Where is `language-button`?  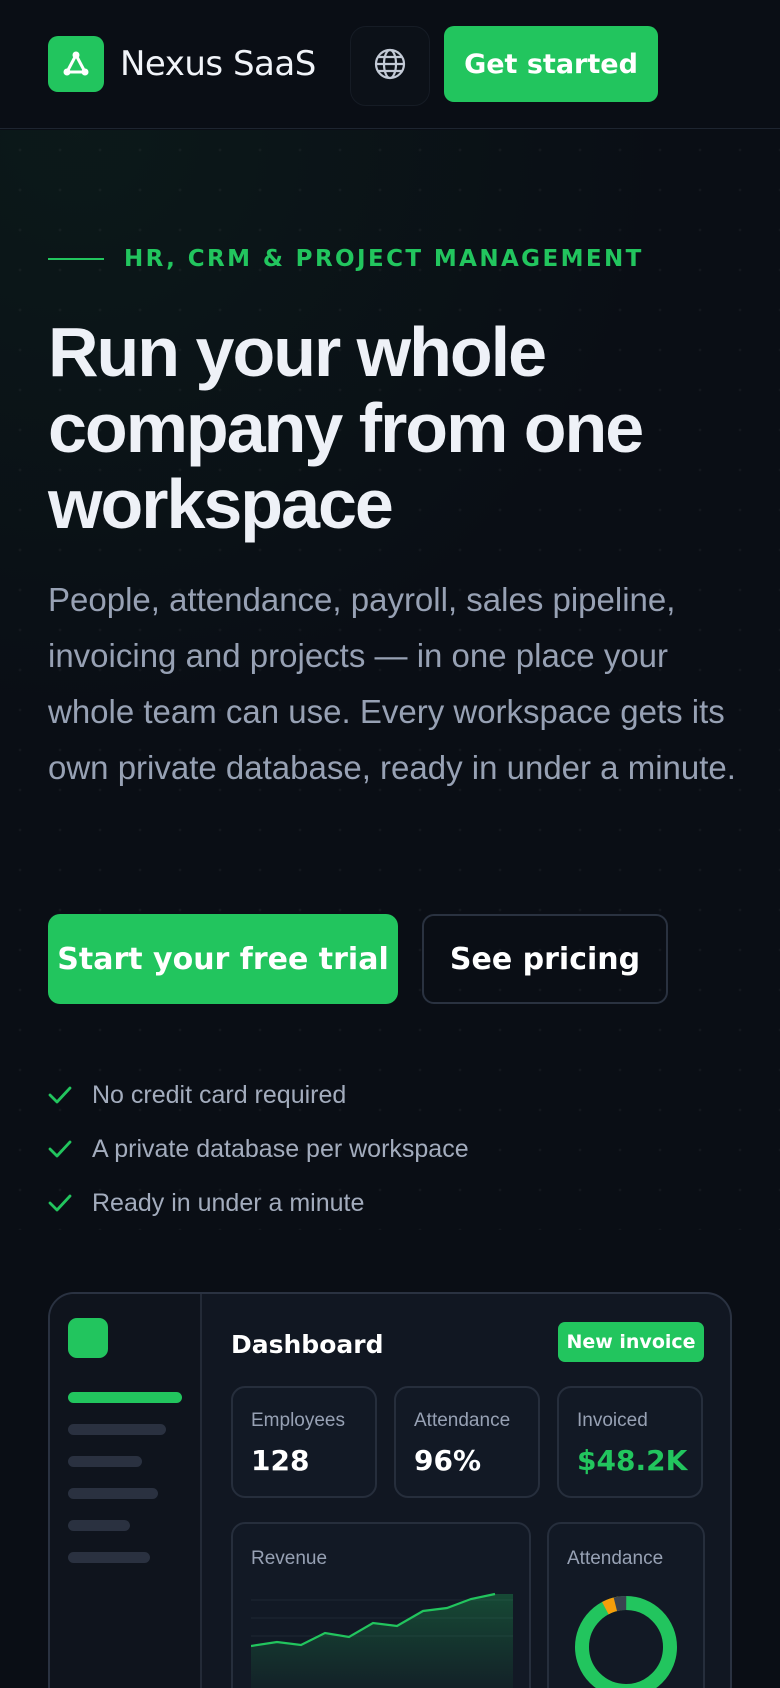 language-button is located at coordinates (390, 66).